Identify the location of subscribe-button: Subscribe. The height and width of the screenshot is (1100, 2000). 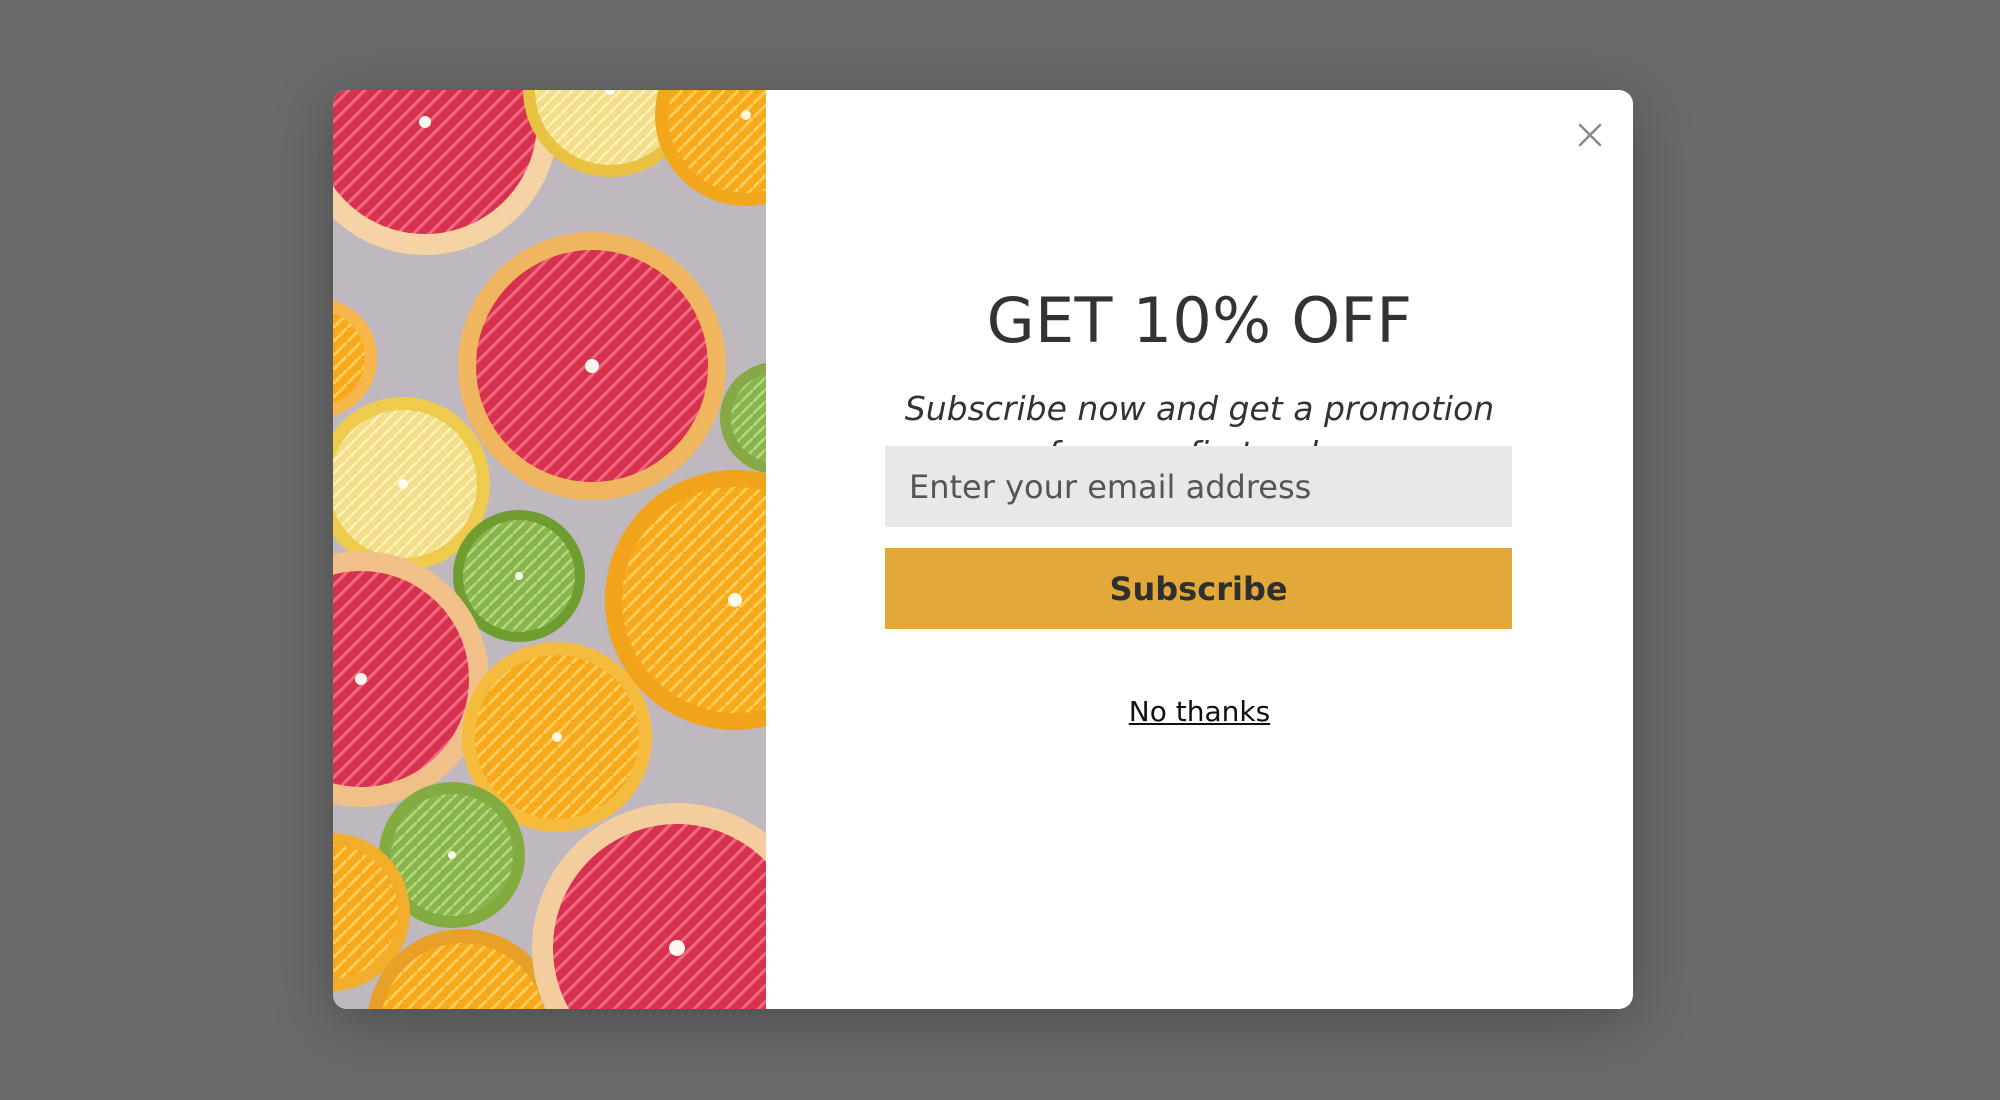
(1198, 588).